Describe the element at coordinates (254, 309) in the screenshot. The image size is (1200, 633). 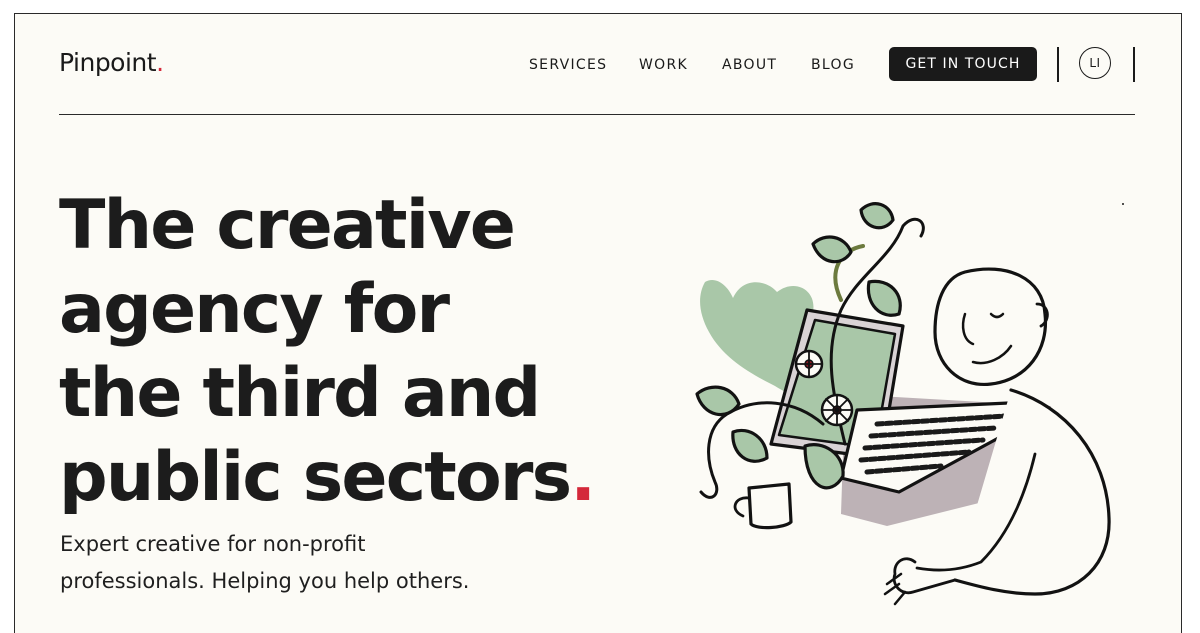
I see `hero-title-line-2: agency for` at that location.